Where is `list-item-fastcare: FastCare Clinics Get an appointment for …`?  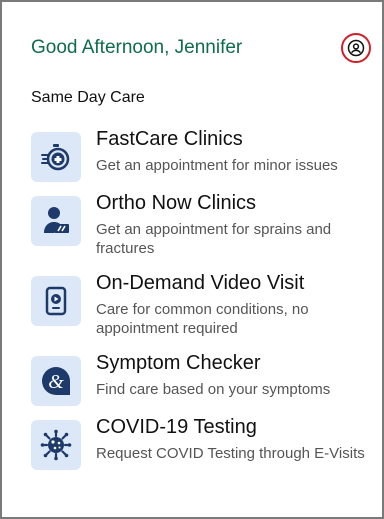 list-item-fastcare: FastCare Clinics Get an appointment for … is located at coordinates (201, 158).